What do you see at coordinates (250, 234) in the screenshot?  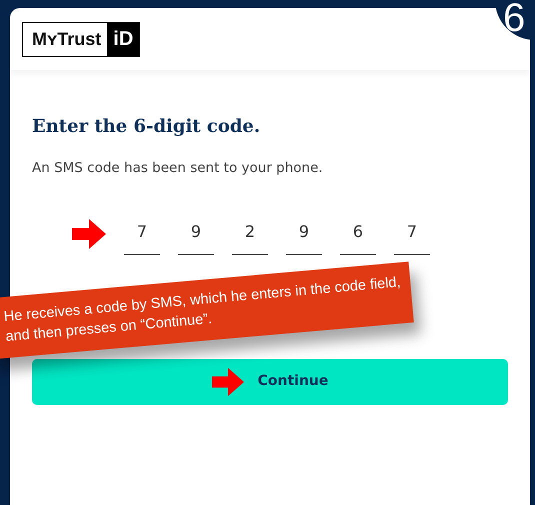 I see `code-digit-field: 2` at bounding box center [250, 234].